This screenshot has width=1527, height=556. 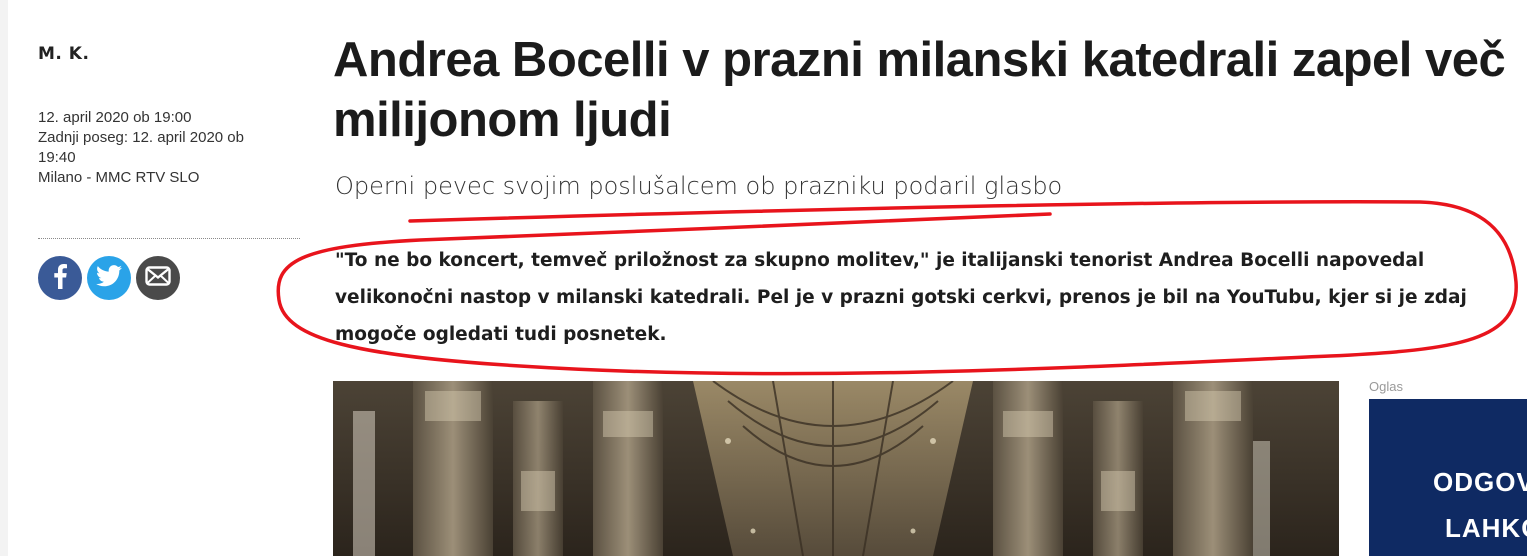 I want to click on updated-date-line2: 19:40, so click(x=57, y=157).